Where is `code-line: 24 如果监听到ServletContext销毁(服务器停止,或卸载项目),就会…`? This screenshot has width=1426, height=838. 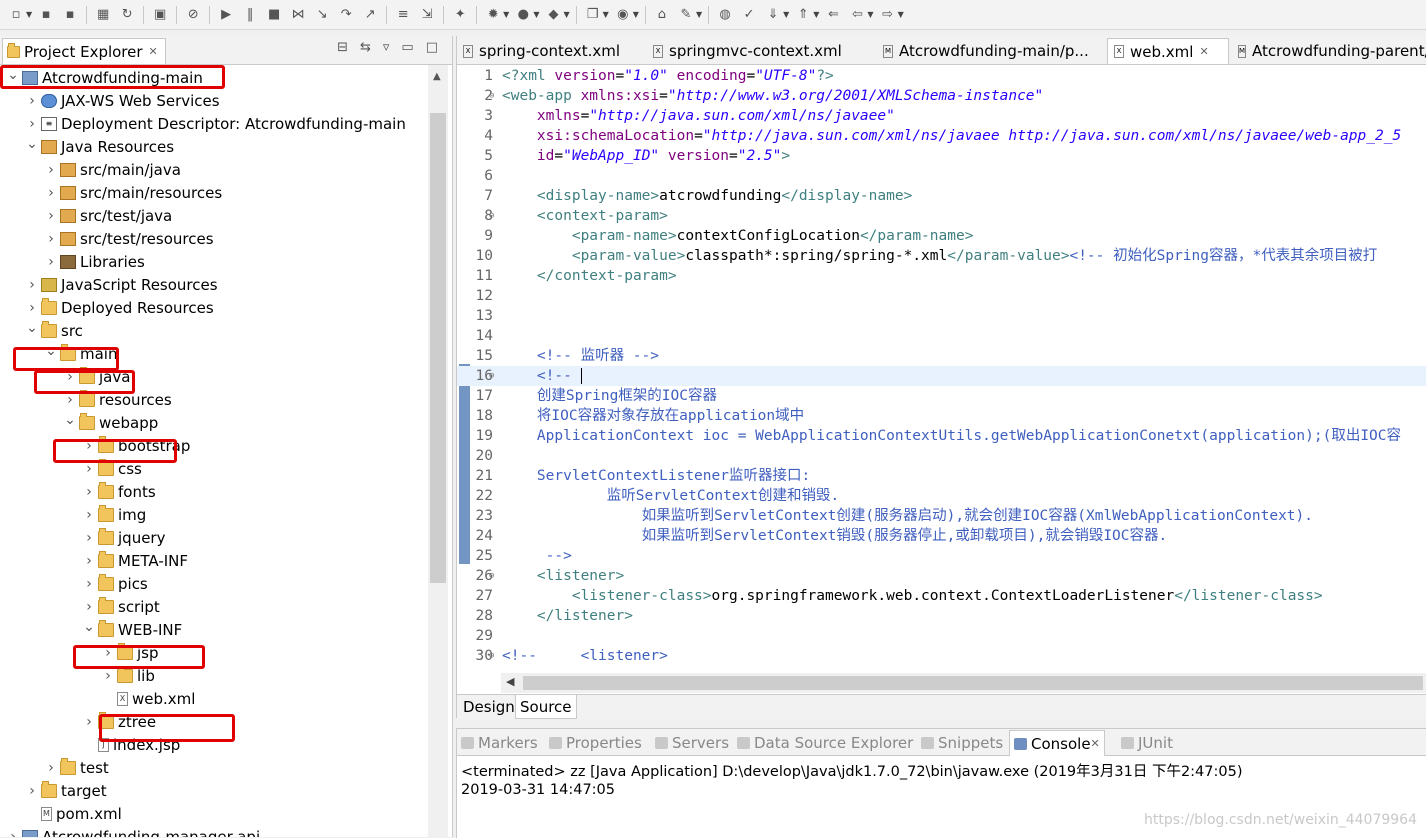 code-line: 24 如果监听到ServletContext销毁(服务器停止,或卸载项目),就会… is located at coordinates (941, 536).